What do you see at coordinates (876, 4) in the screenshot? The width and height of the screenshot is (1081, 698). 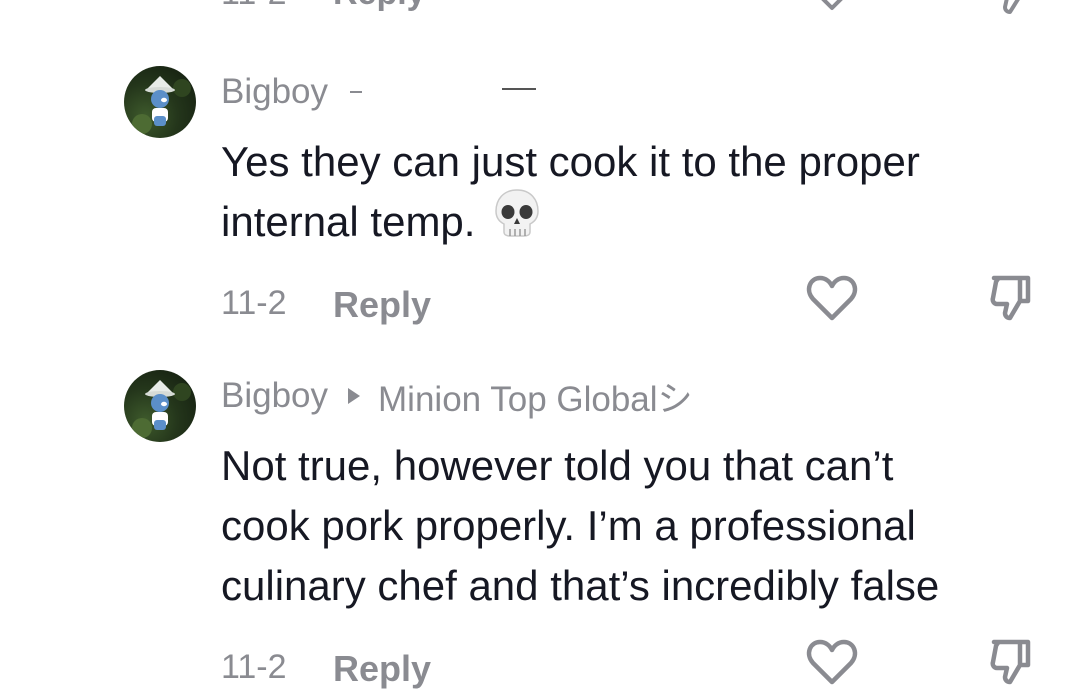 I see `like-count: 1` at bounding box center [876, 4].